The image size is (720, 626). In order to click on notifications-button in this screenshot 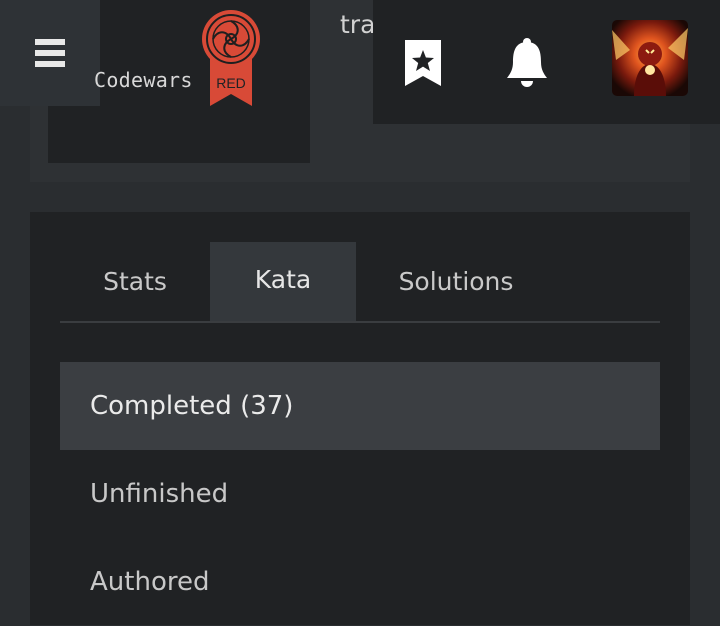, I will do `click(527, 65)`.